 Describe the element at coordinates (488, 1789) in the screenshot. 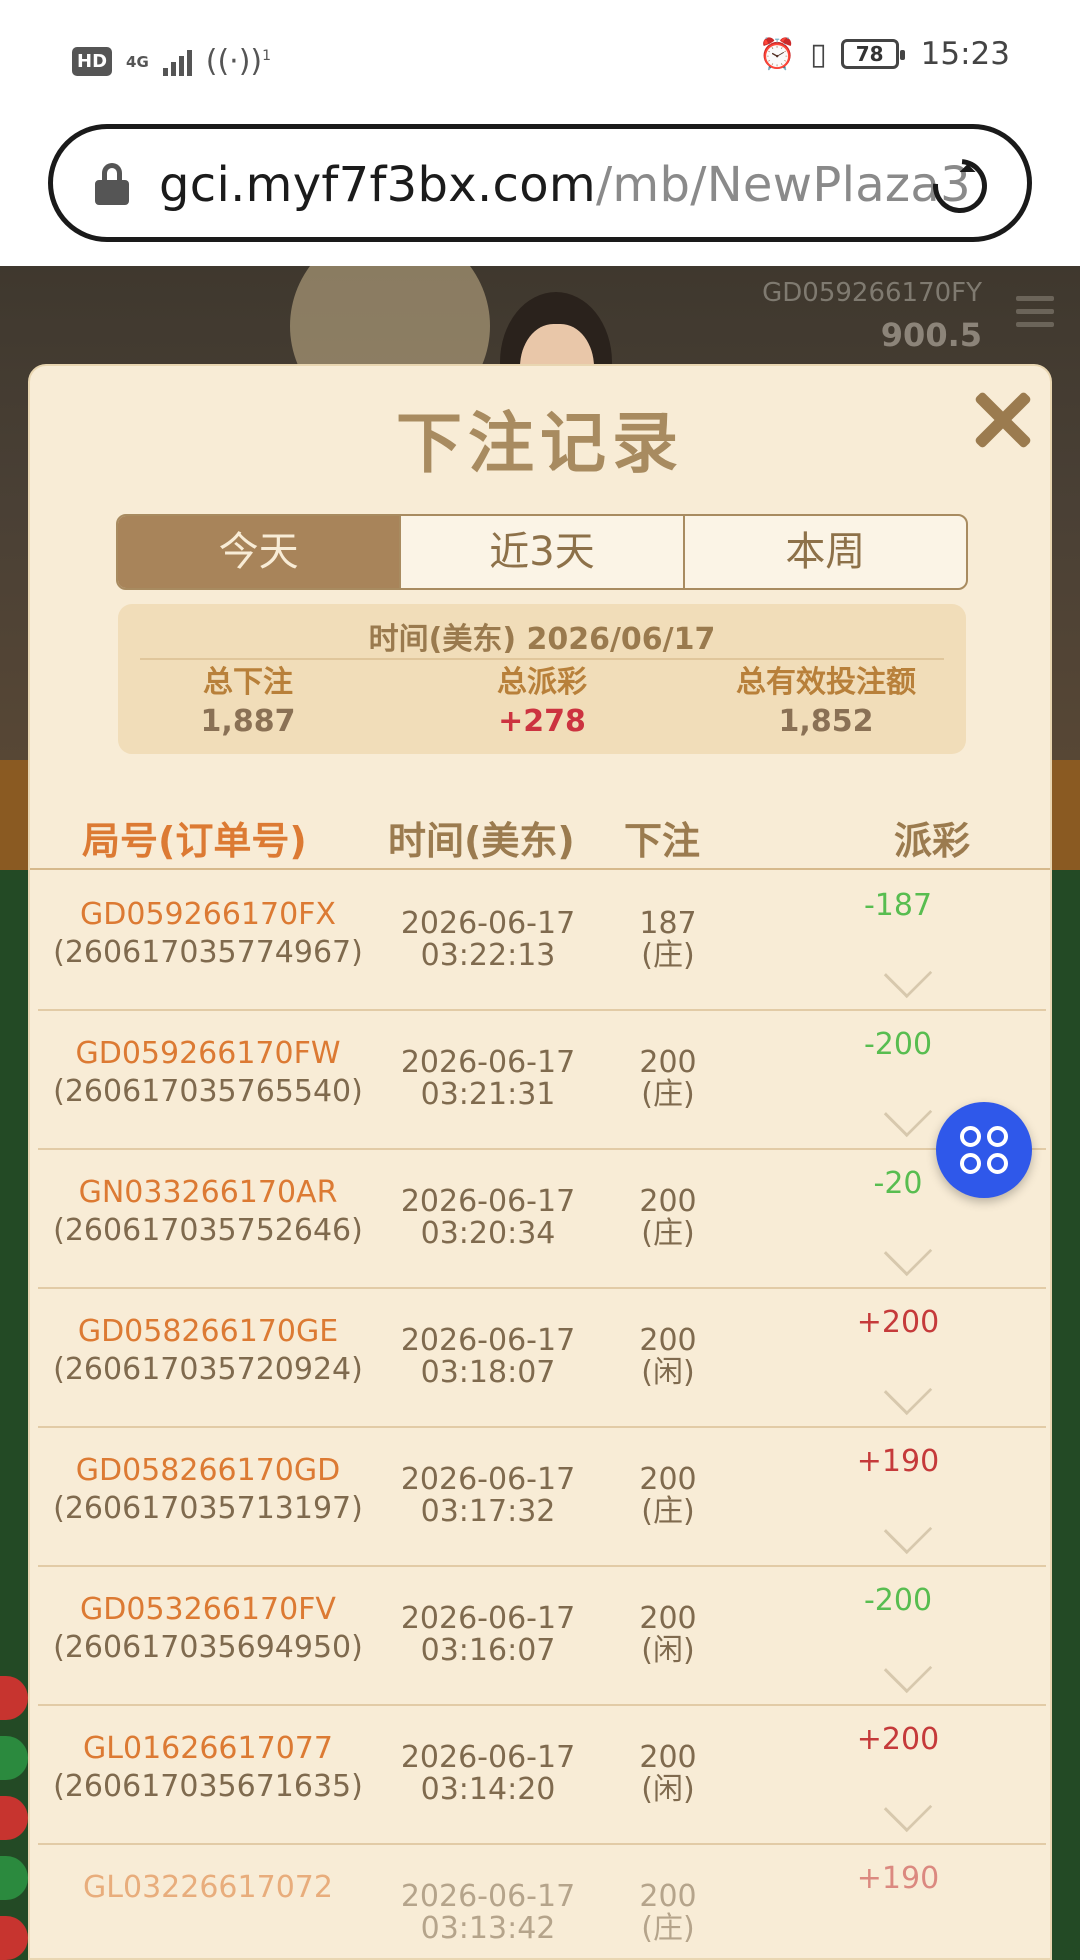

I see `bet-time: 03:14:20` at that location.